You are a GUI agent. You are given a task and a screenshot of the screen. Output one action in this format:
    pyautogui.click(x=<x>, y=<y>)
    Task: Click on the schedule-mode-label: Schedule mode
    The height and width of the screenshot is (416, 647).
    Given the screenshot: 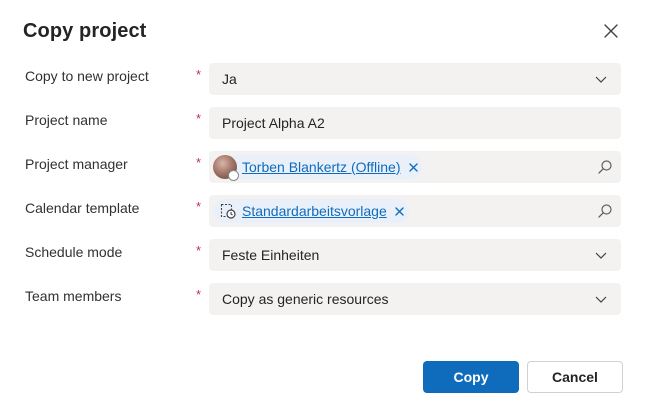 What is the action you would take?
    pyautogui.click(x=74, y=252)
    